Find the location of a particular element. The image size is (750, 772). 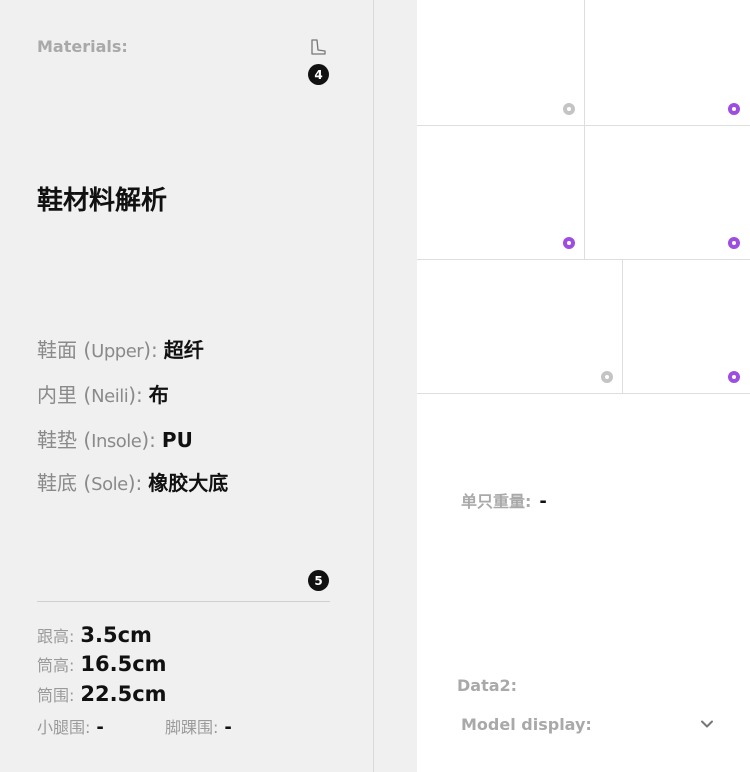

panel-gutter is located at coordinates (395, 386).